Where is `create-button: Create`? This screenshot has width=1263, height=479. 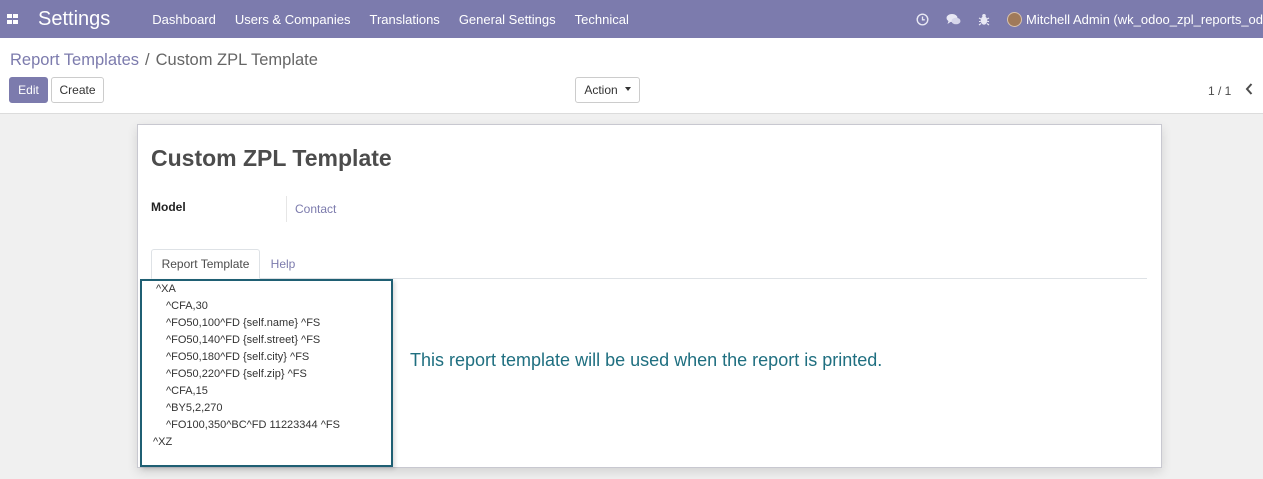 create-button: Create is located at coordinates (77, 90).